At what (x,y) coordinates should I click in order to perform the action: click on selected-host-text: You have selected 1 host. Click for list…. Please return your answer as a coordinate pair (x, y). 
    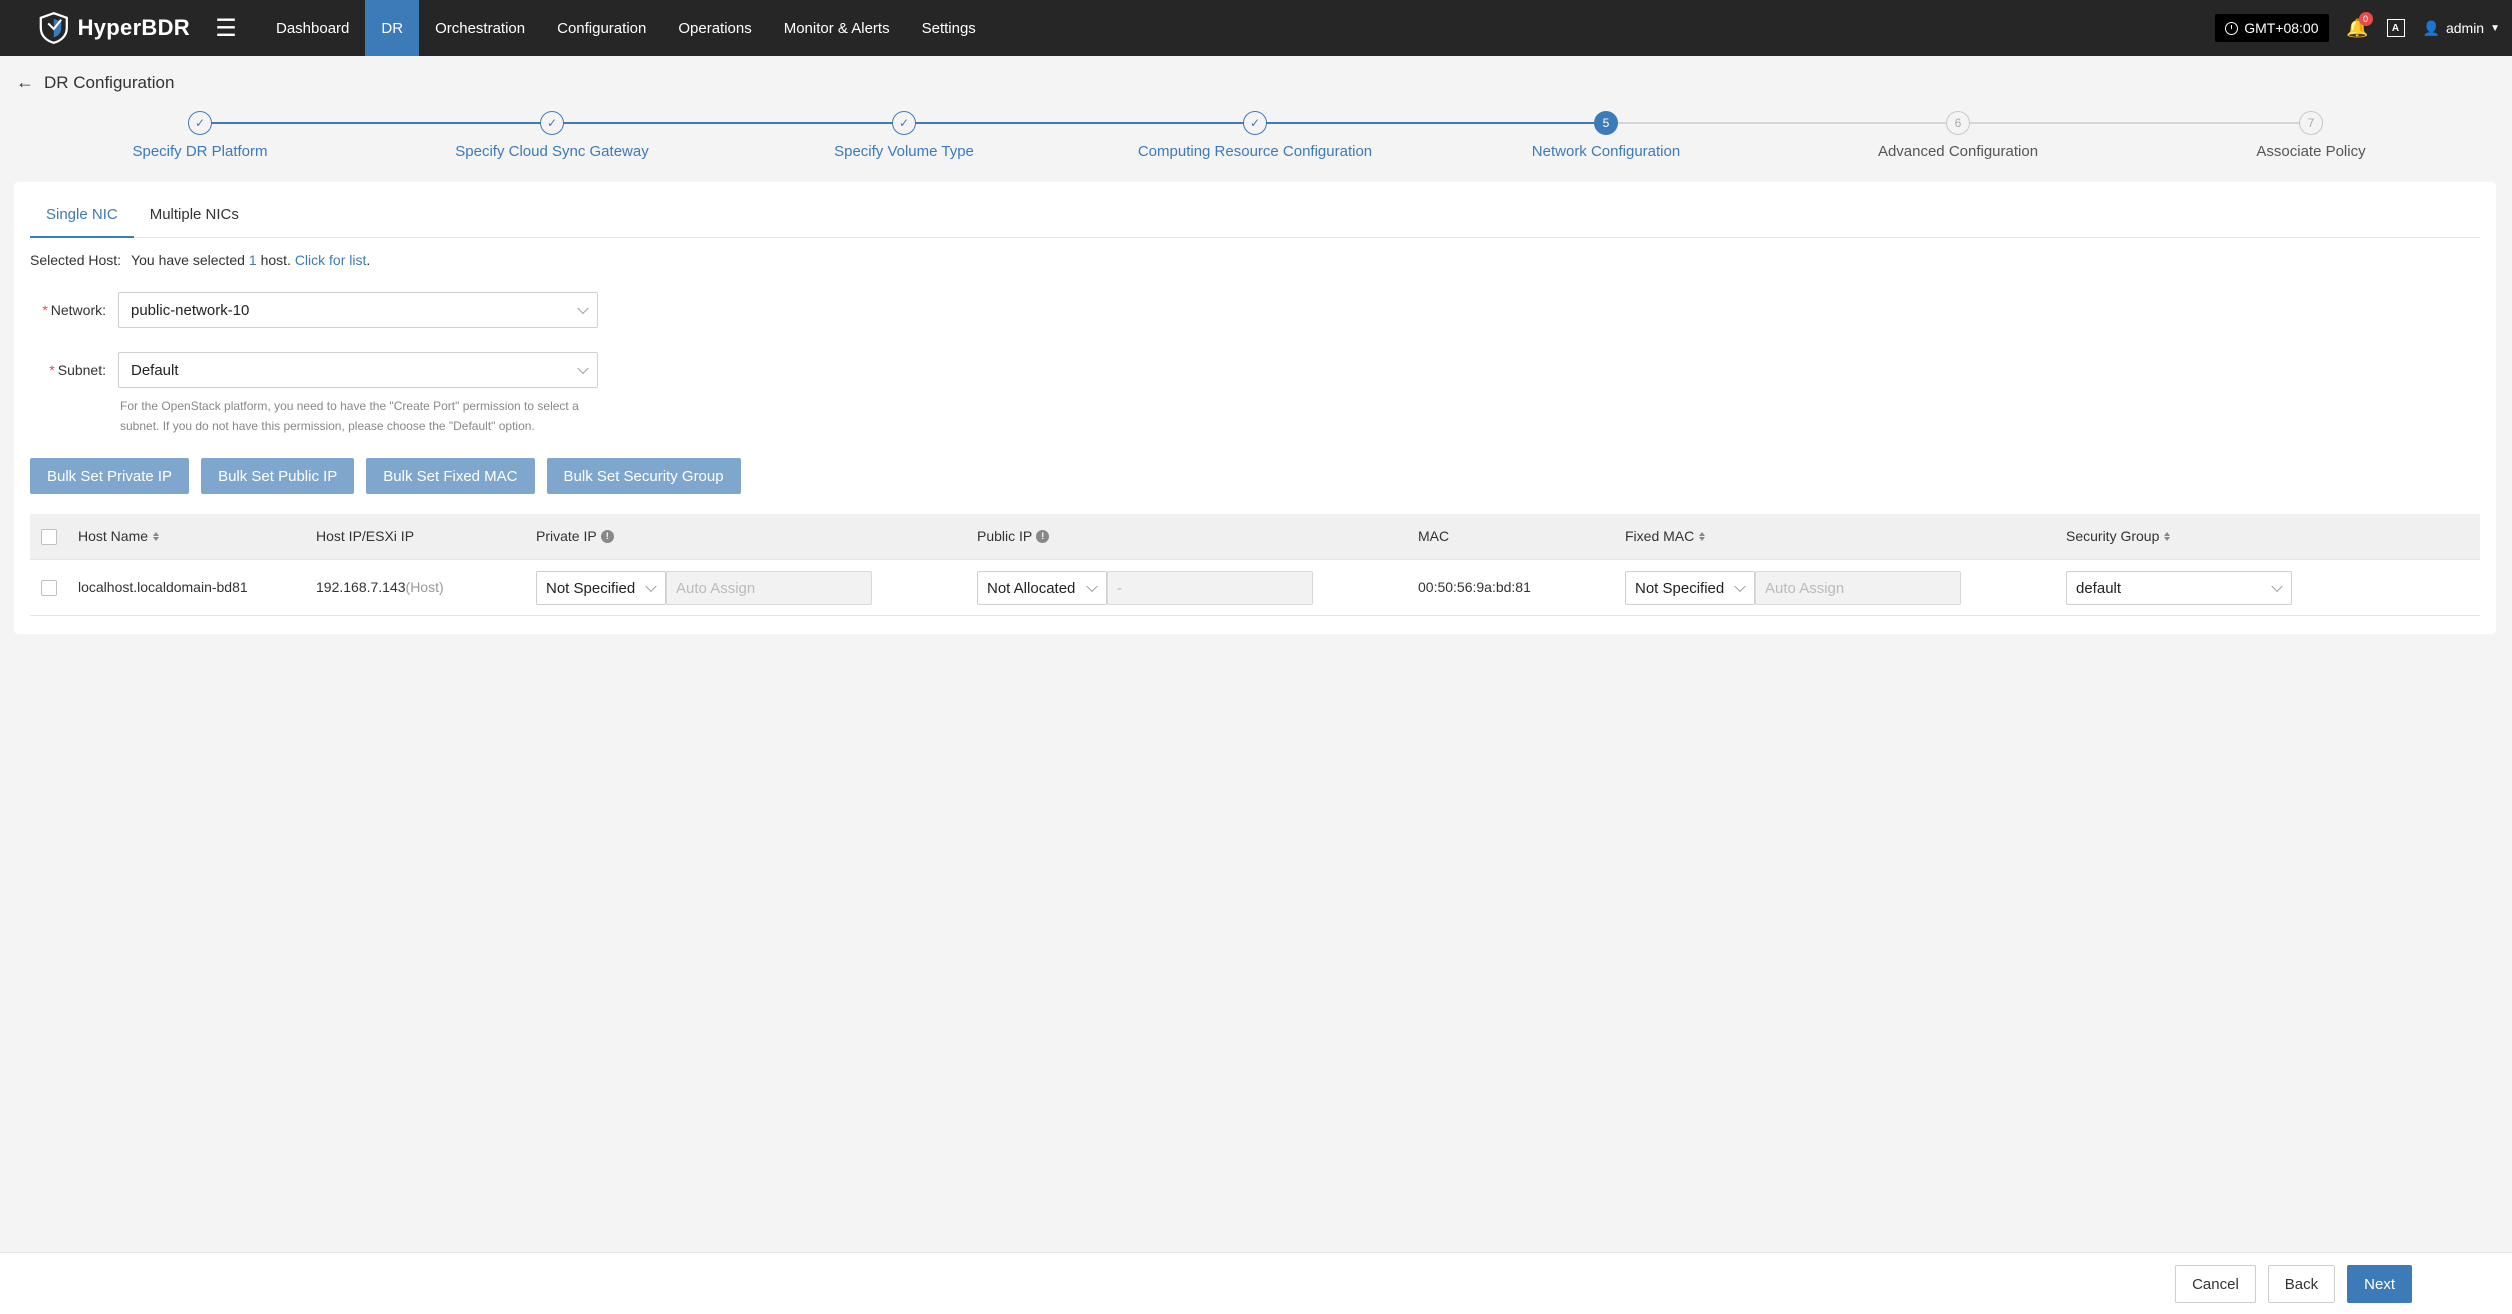
    Looking at the image, I should click on (250, 260).